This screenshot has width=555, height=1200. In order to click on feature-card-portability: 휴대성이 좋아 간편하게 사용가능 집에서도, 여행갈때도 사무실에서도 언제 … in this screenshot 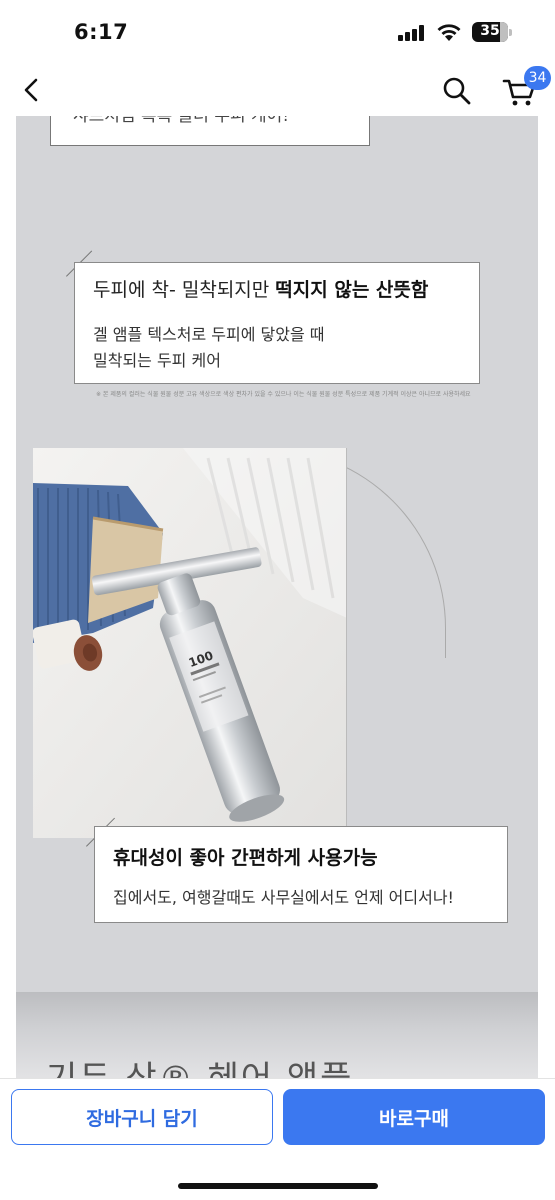, I will do `click(301, 874)`.